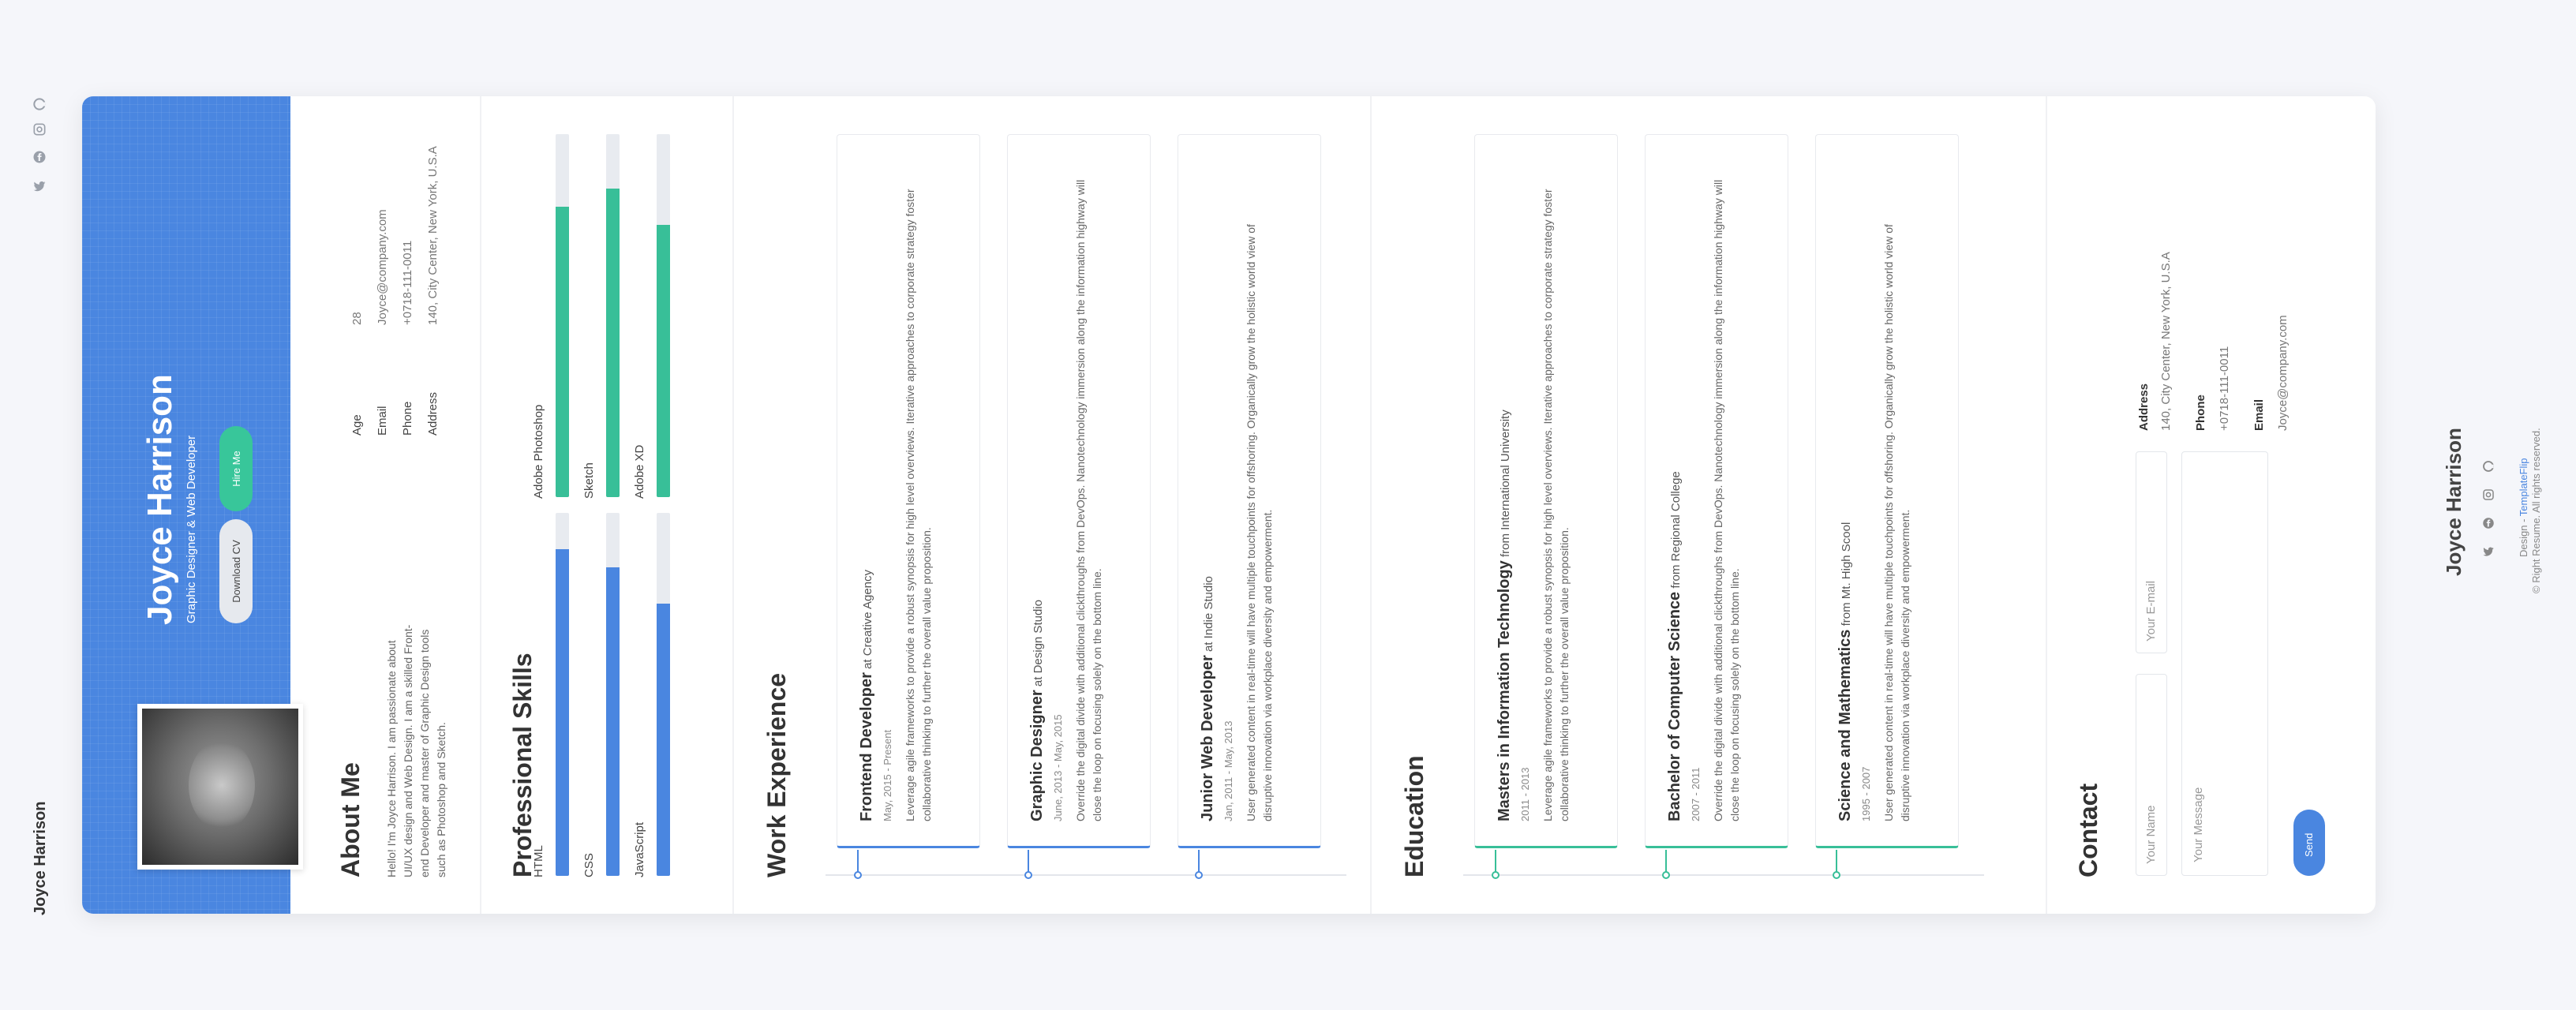 The height and width of the screenshot is (1010, 2576). What do you see at coordinates (1058, 767) in the screenshot?
I see `work-date: June, 2013 - May, 2015` at bounding box center [1058, 767].